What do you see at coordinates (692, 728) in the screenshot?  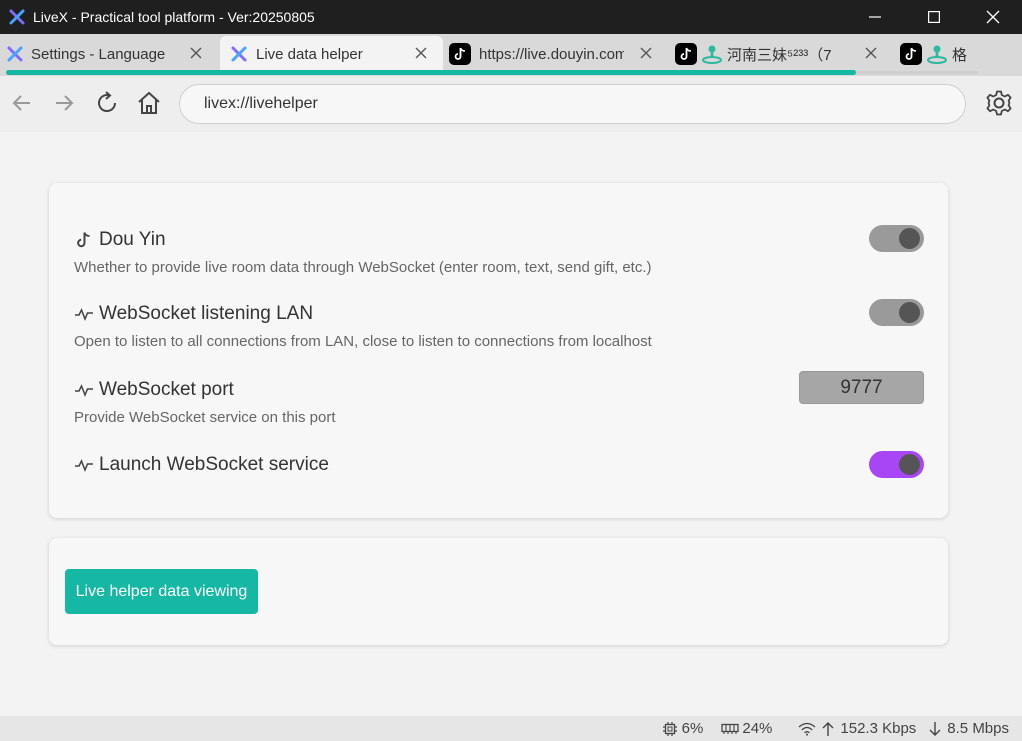 I see `cpu-value: 6%` at bounding box center [692, 728].